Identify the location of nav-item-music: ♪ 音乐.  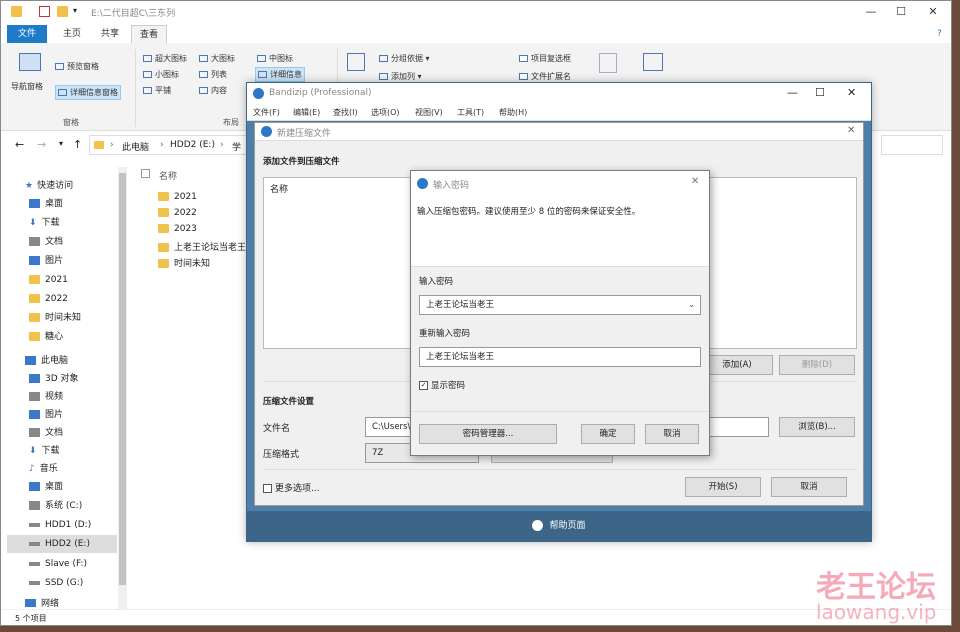
(43, 469).